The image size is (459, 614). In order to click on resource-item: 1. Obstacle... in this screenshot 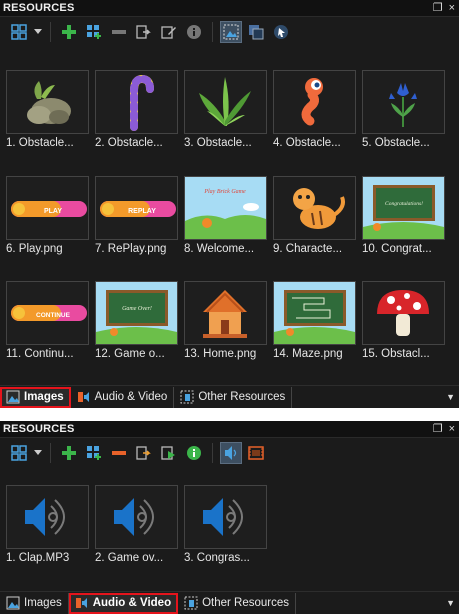, I will do `click(47, 109)`.